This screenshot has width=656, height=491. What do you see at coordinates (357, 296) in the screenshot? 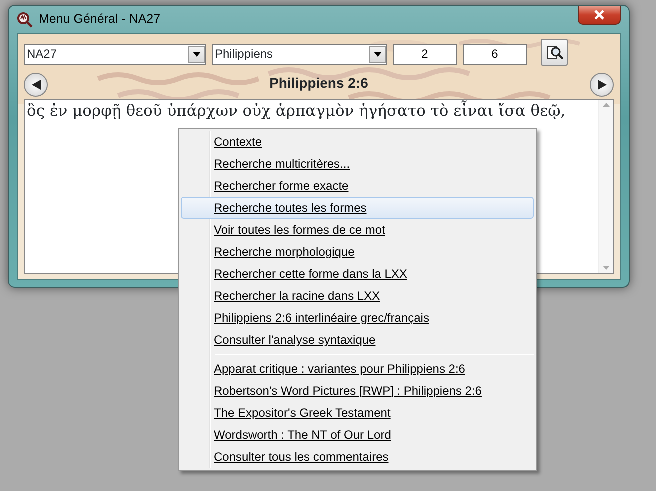
I see `menu-item: Rechercher la racine dans LXX` at bounding box center [357, 296].